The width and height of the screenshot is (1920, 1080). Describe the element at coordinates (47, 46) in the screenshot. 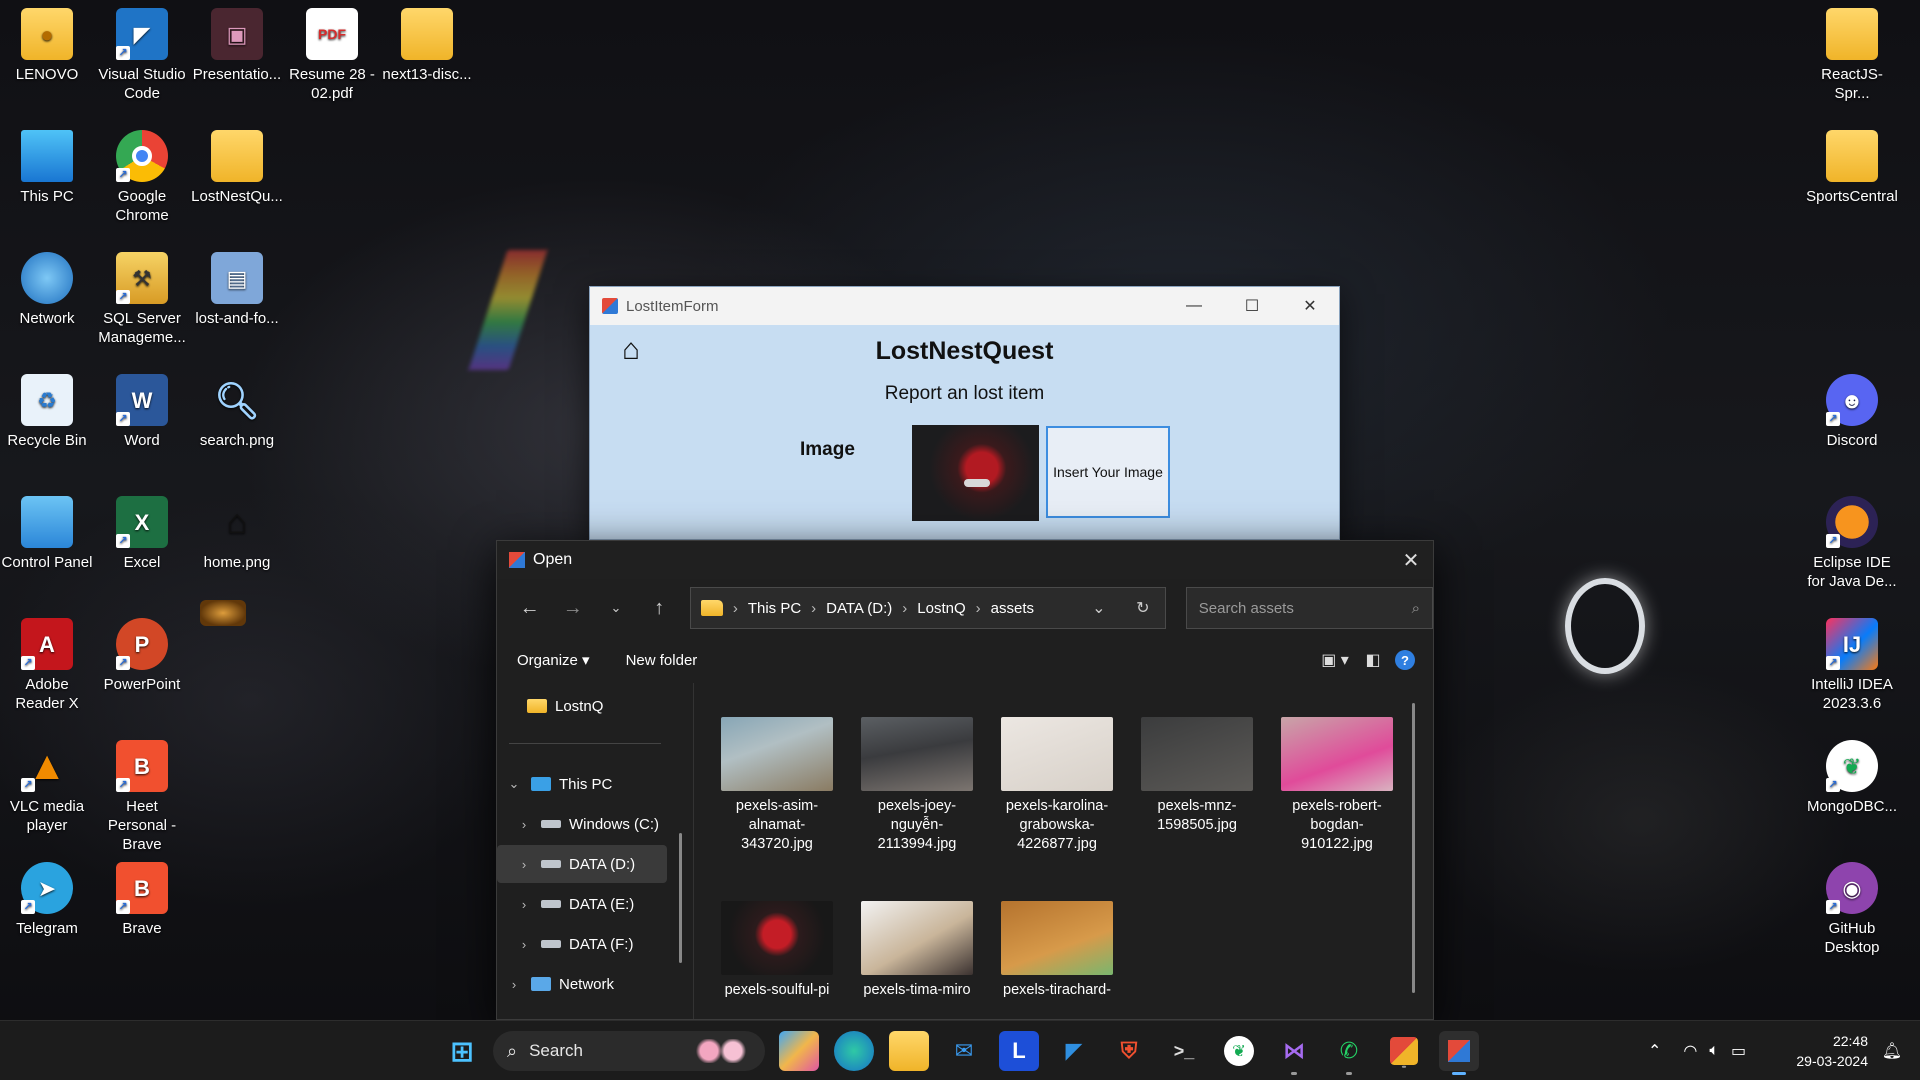

I see `desktop-icon-lenovo: ● LENOVO` at that location.